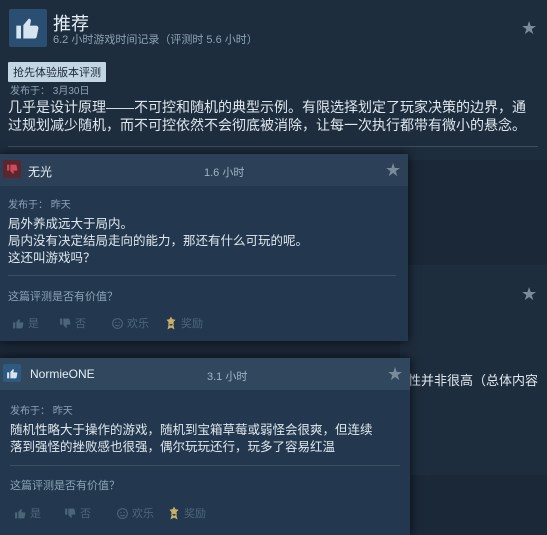 This screenshot has height=535, width=547. What do you see at coordinates (155, 40) in the screenshot?
I see `playtime-text: 6.2 小时游戏时间记录（评测时 5.6 小时）` at bounding box center [155, 40].